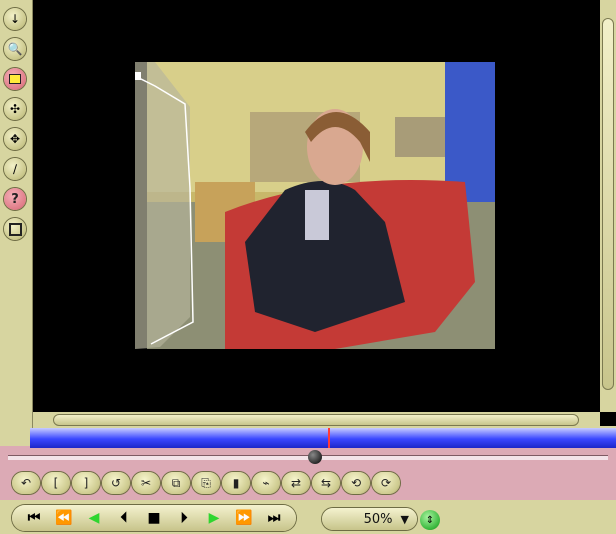  Describe the element at coordinates (15, 139) in the screenshot. I see `transform-tool-icon: ✥` at that location.